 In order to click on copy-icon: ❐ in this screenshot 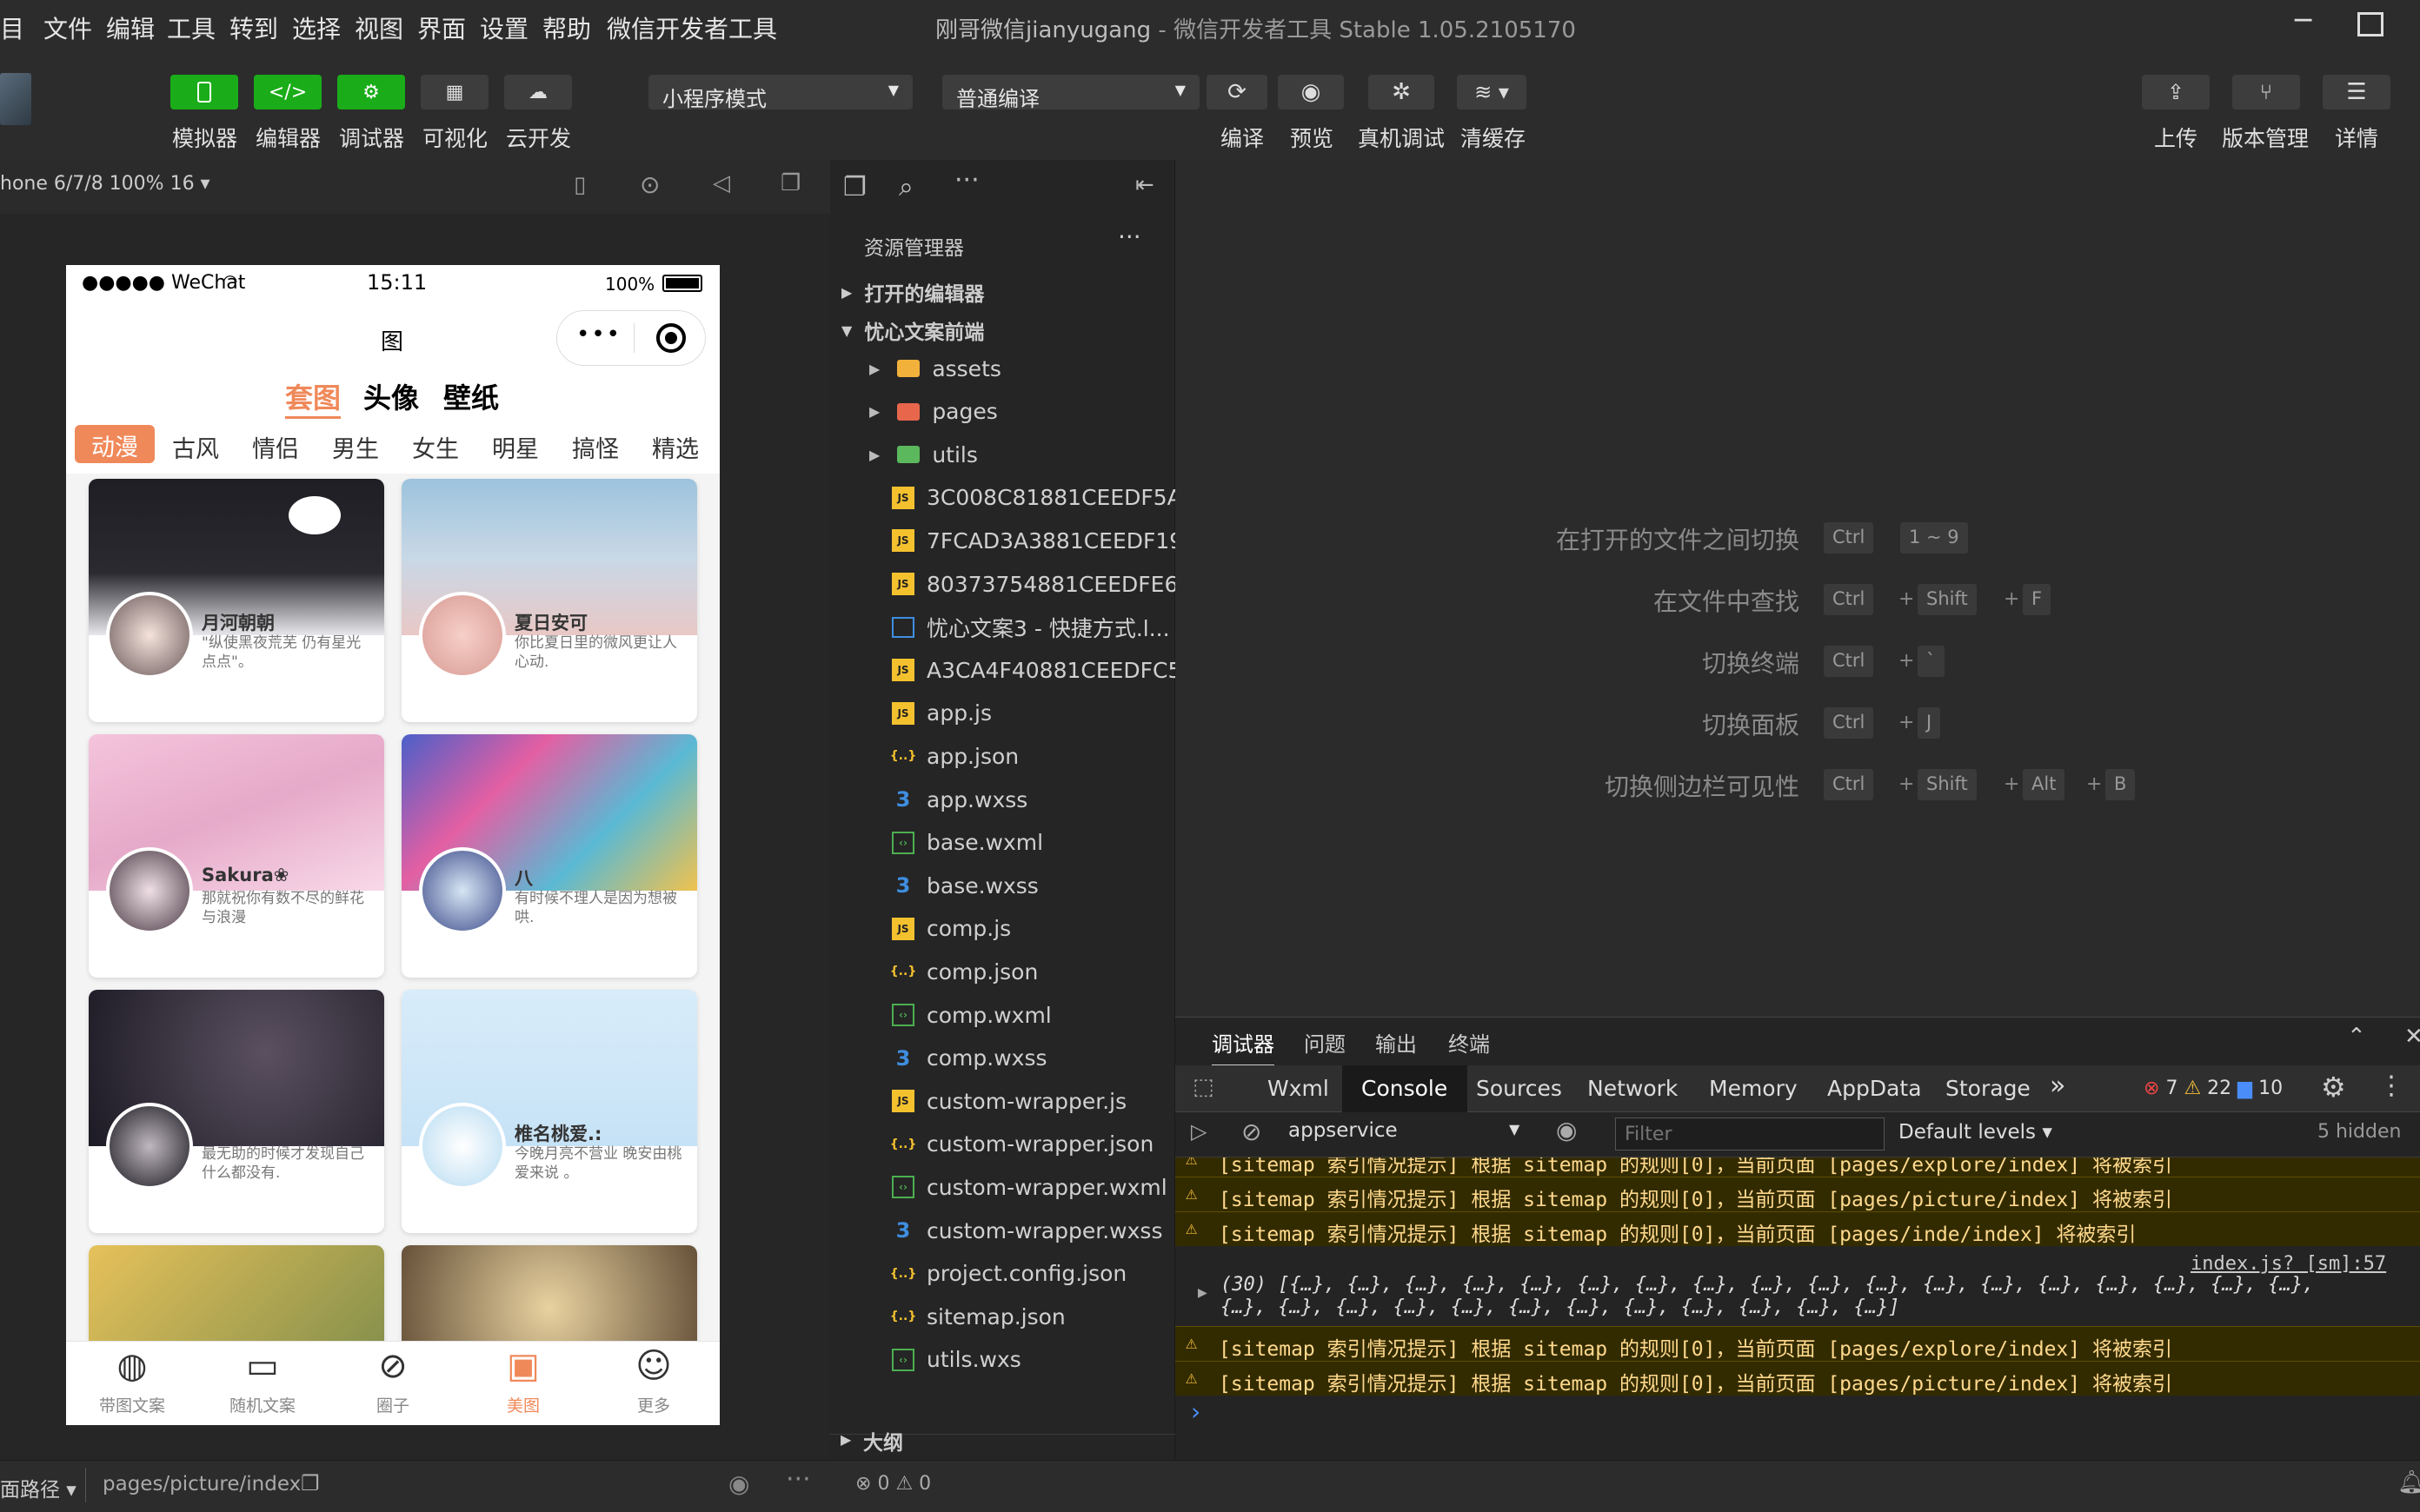, I will do `click(310, 1483)`.